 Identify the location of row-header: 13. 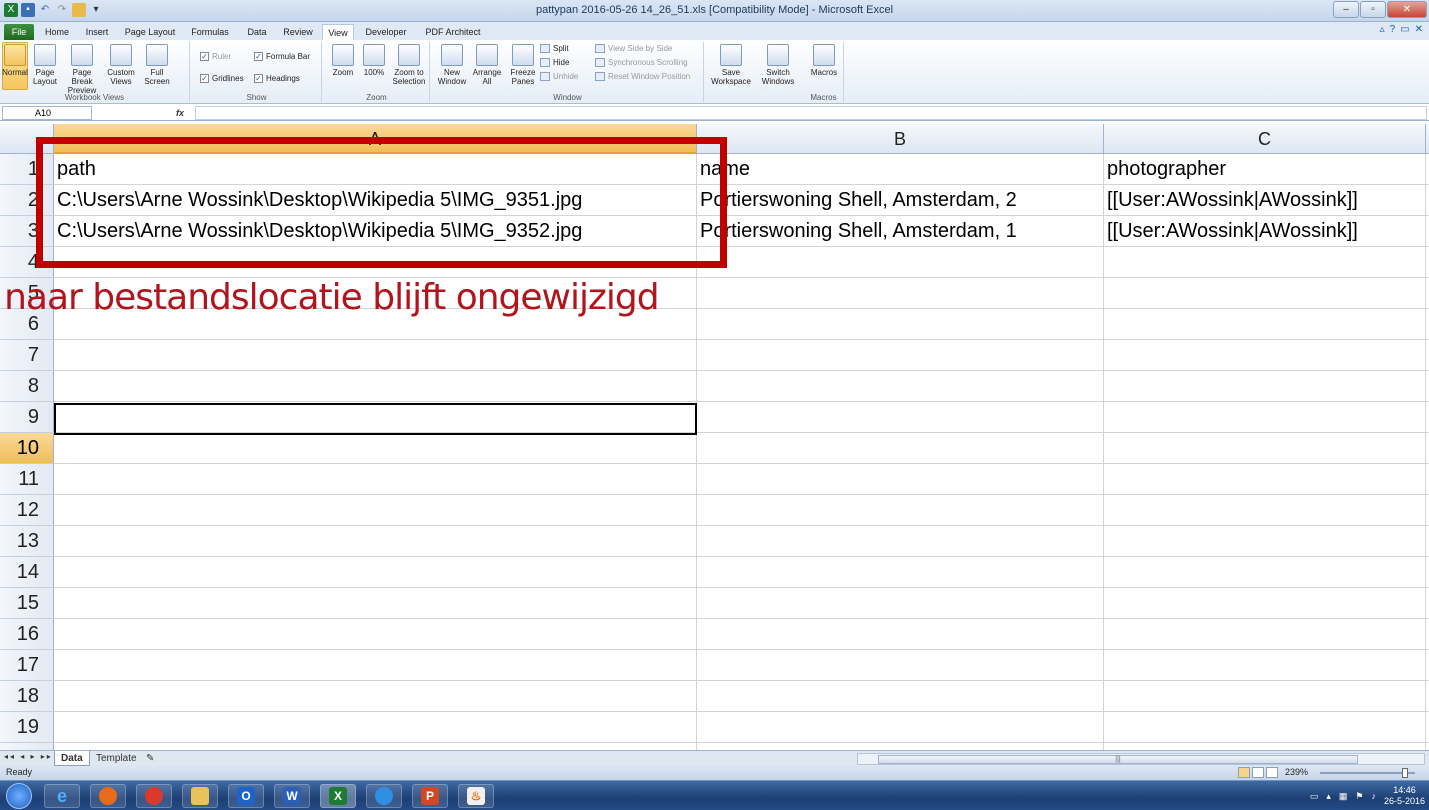
(27, 541).